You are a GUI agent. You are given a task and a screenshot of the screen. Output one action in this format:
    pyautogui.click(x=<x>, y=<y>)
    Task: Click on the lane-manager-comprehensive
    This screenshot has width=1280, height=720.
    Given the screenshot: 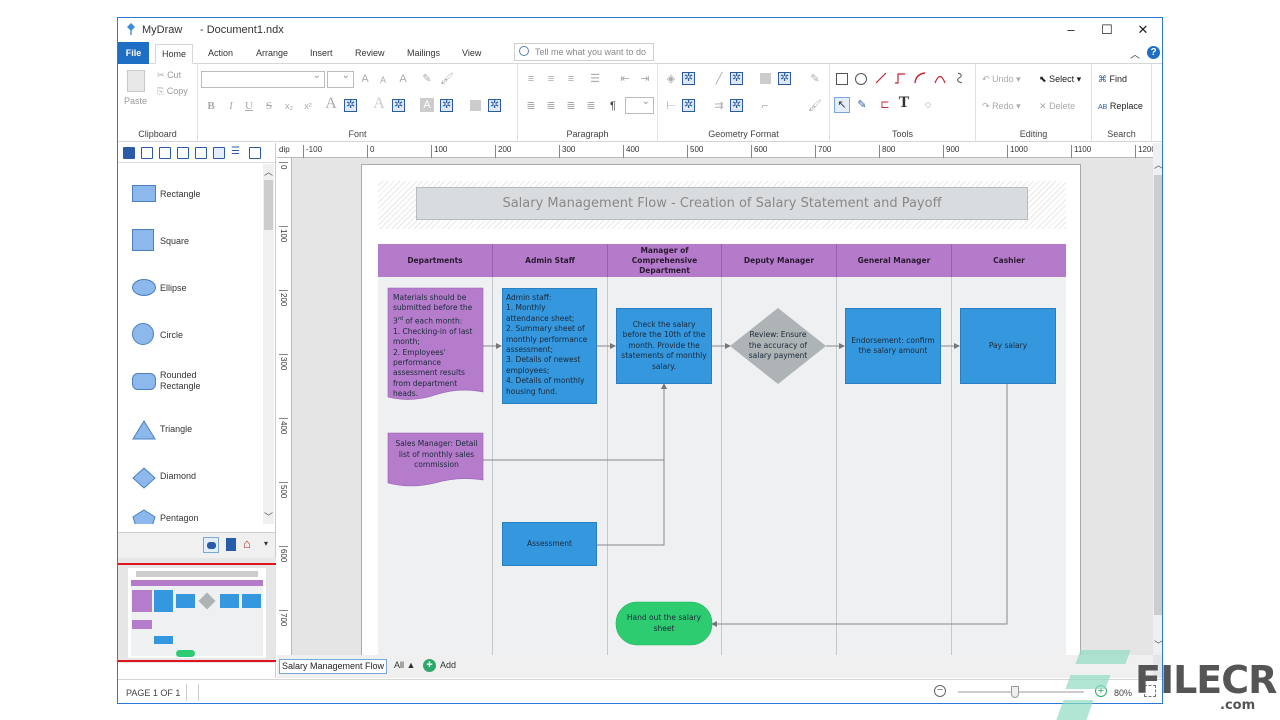 What is the action you would take?
    pyautogui.click(x=665, y=453)
    